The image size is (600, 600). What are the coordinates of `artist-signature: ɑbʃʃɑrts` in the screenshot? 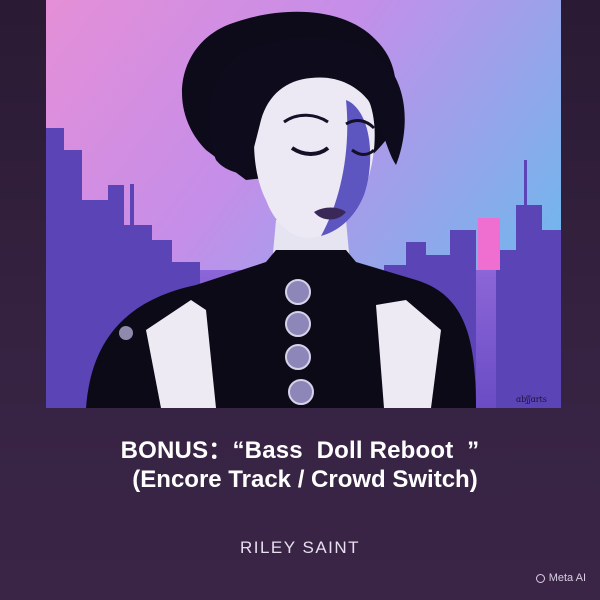 It's located at (531, 399).